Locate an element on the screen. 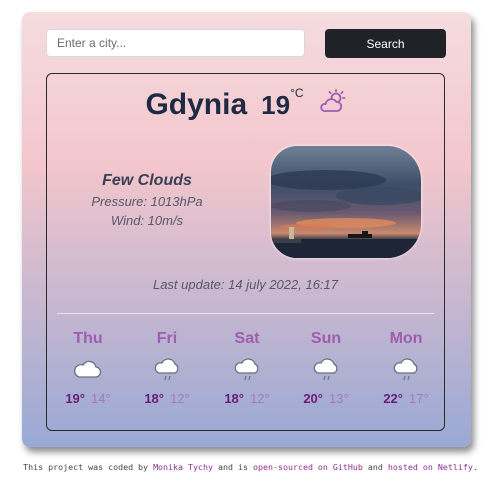 The image size is (501, 487). footer-text: and is is located at coordinates (233, 467).